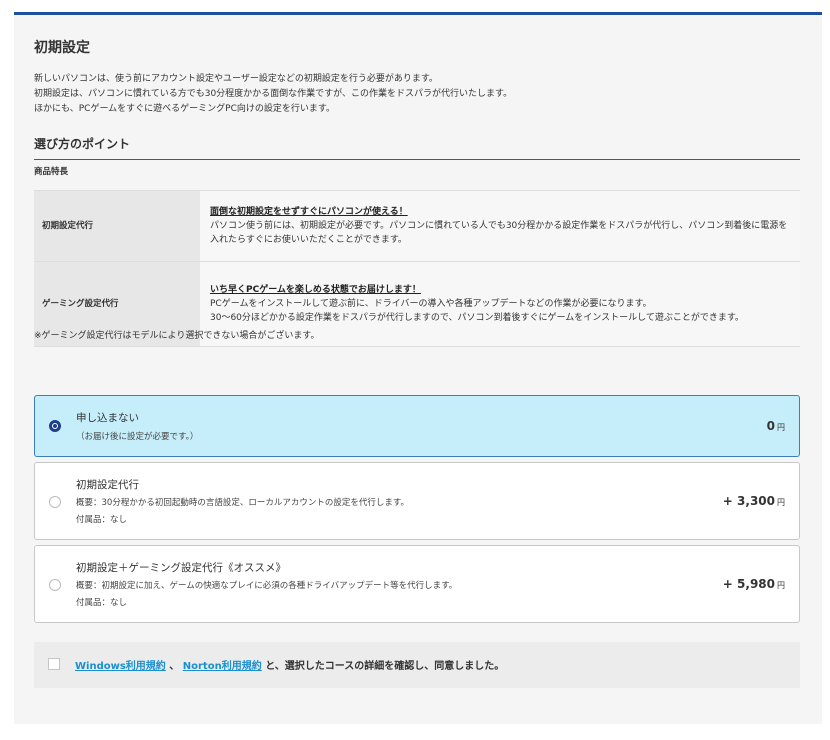 The width and height of the screenshot is (830, 740). What do you see at coordinates (54, 664) in the screenshot?
I see `agreement-checkbox` at bounding box center [54, 664].